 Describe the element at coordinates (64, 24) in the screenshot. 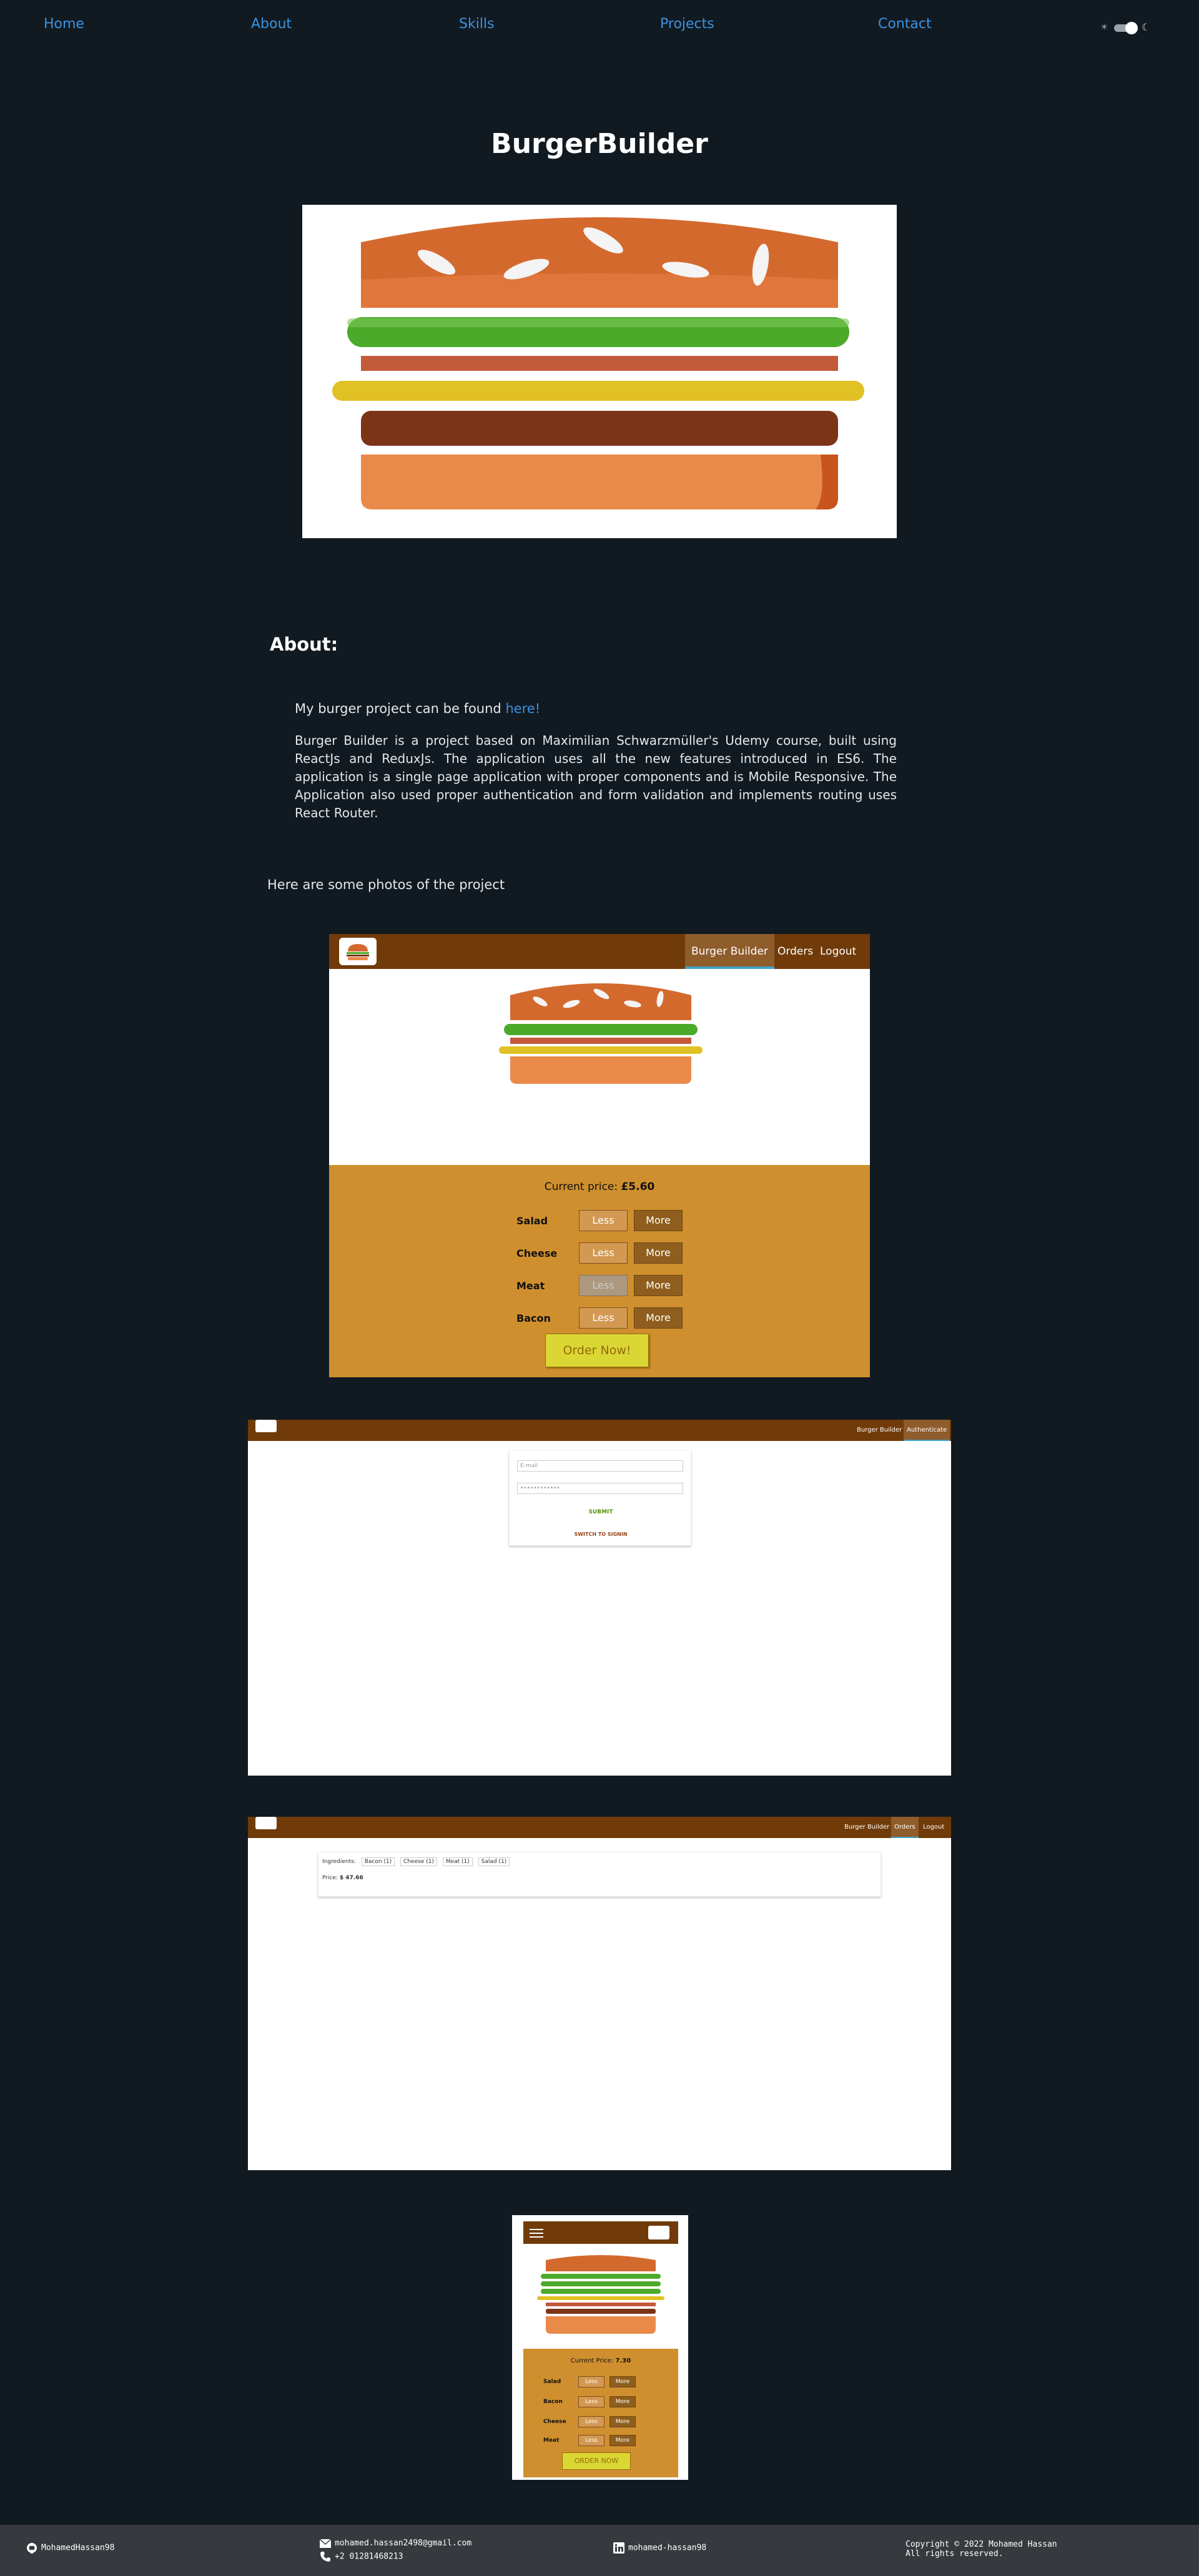

I see `nav-home: Home` at that location.